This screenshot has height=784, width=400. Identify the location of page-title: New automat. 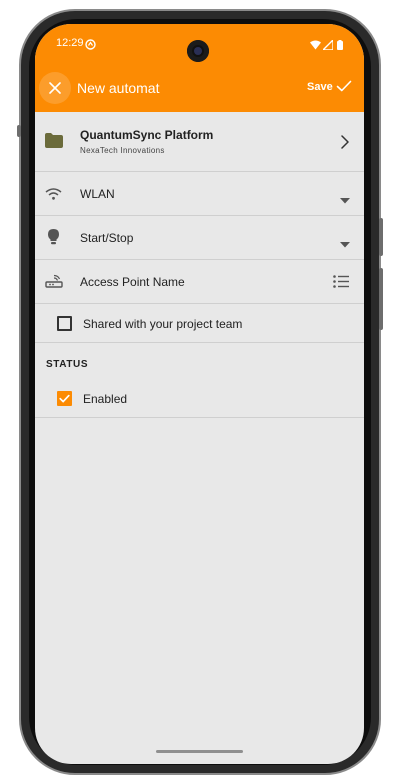
(118, 88).